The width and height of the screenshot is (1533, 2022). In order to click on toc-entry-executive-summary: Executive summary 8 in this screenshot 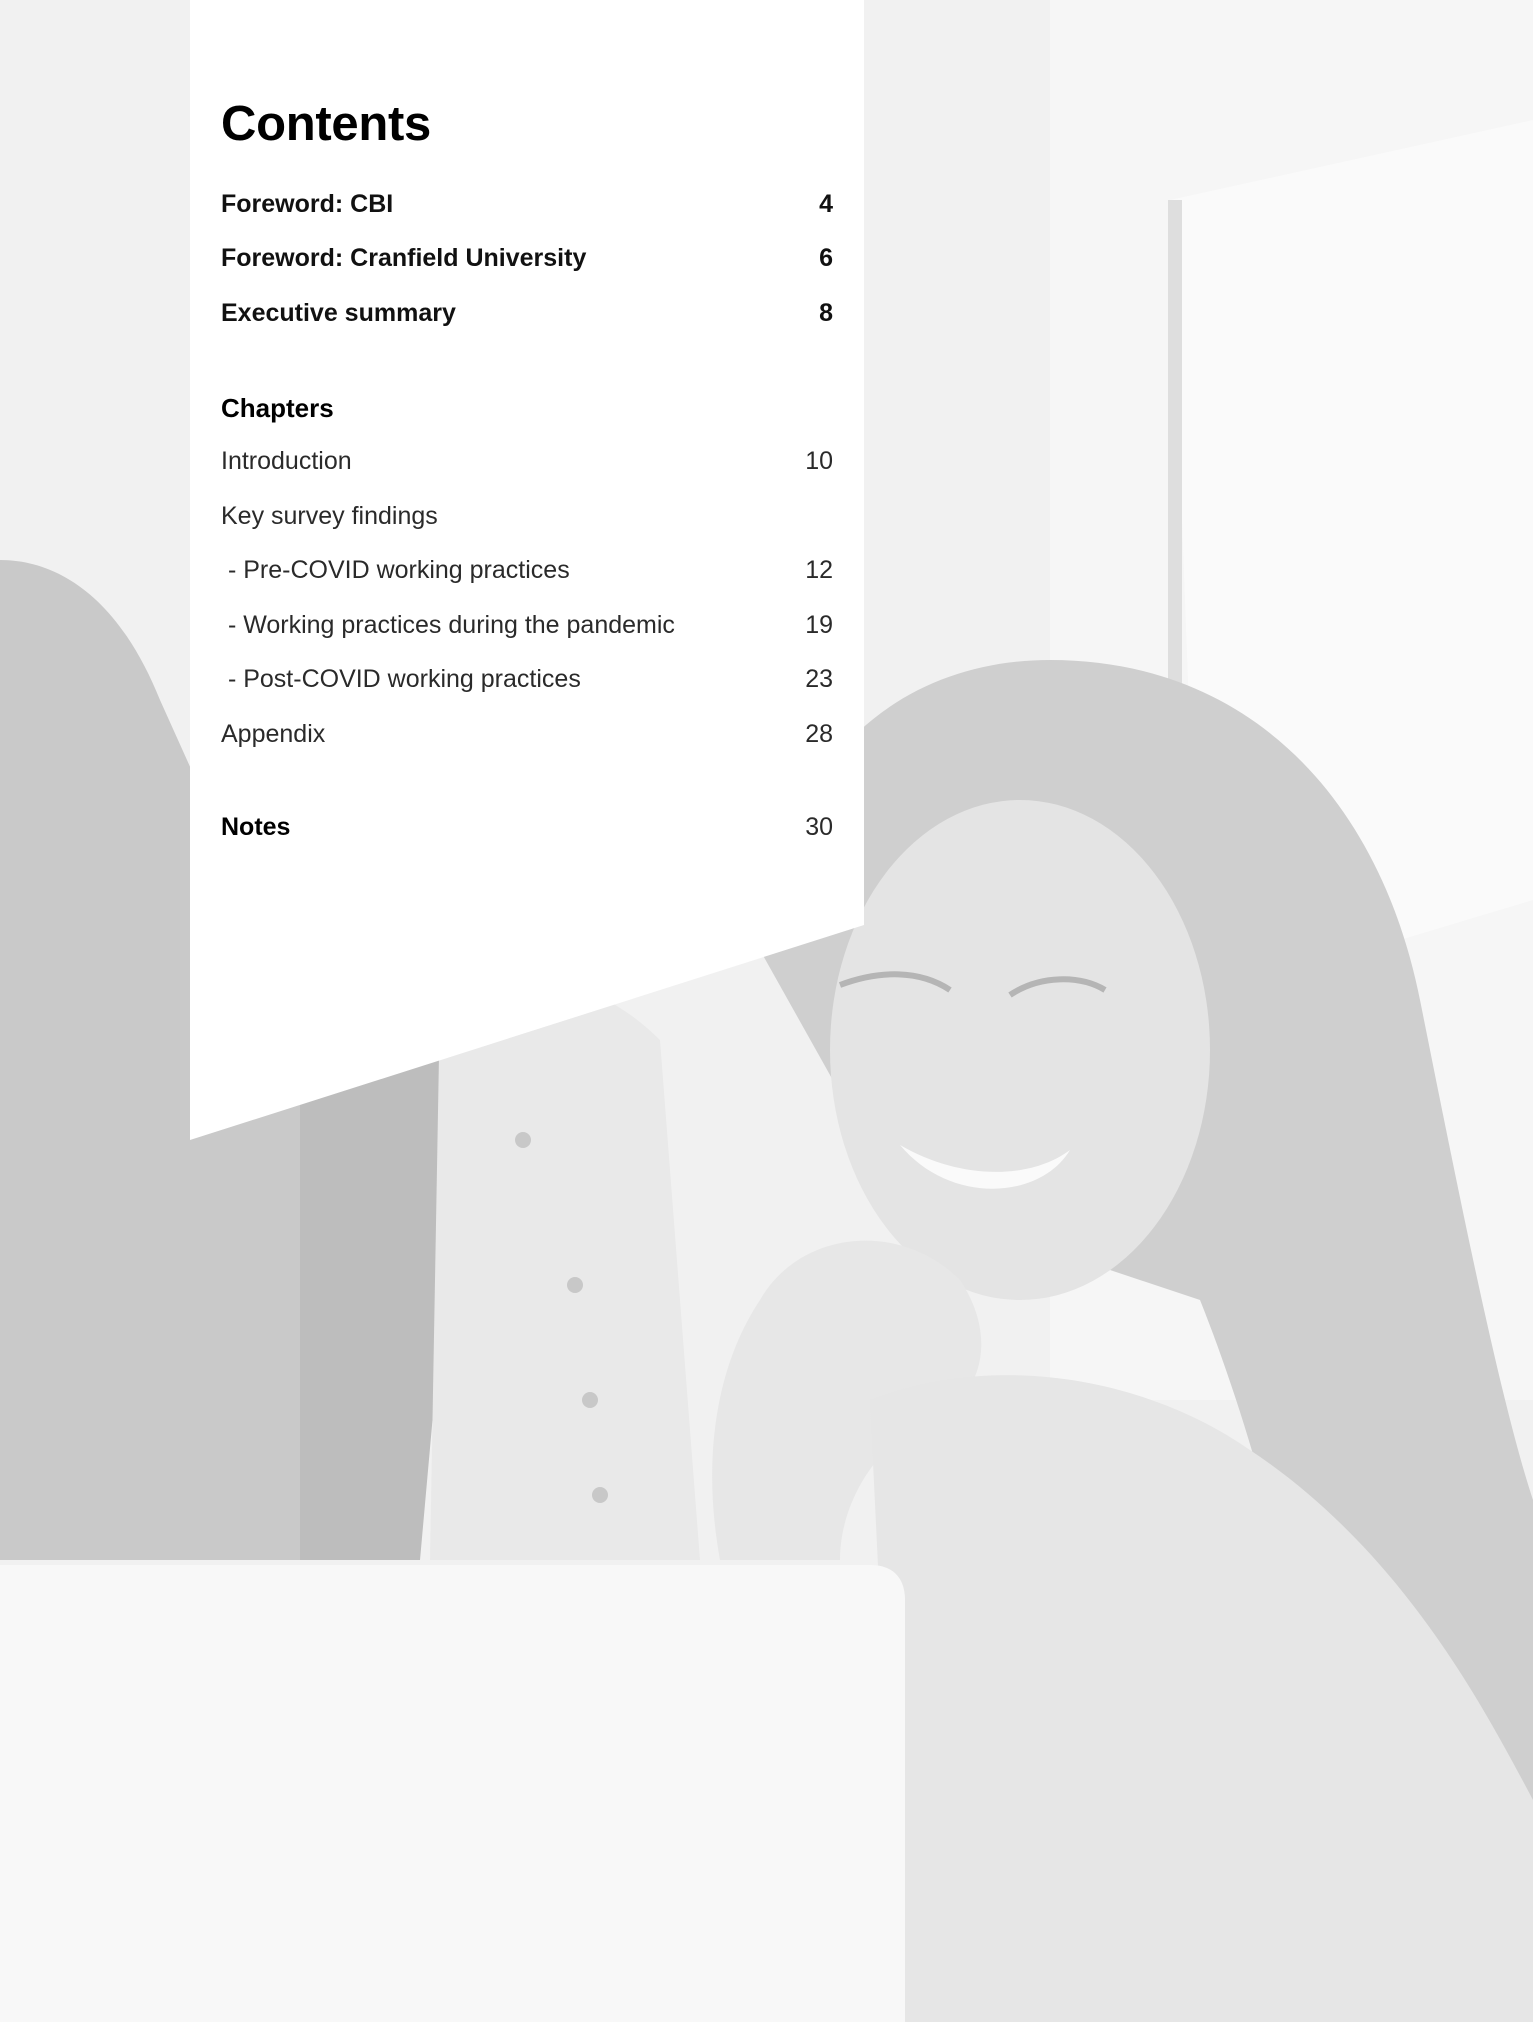, I will do `click(527, 313)`.